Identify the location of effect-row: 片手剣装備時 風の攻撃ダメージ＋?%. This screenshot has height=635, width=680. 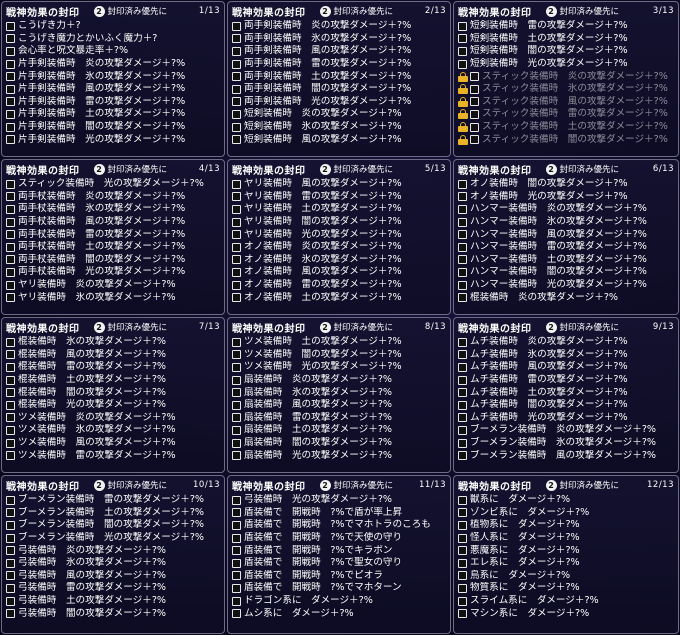
(113, 89).